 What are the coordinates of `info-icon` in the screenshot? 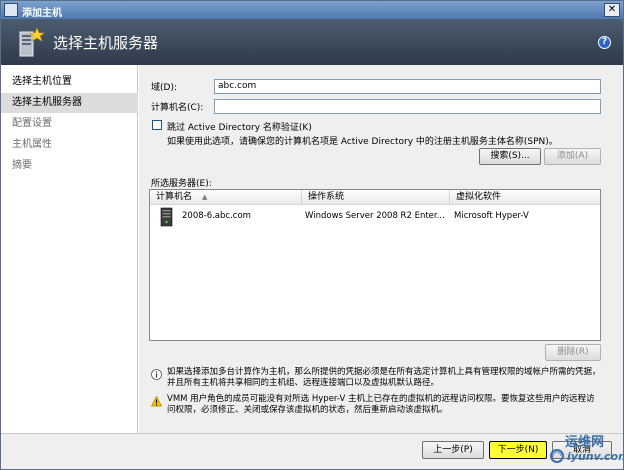 It's located at (156, 374).